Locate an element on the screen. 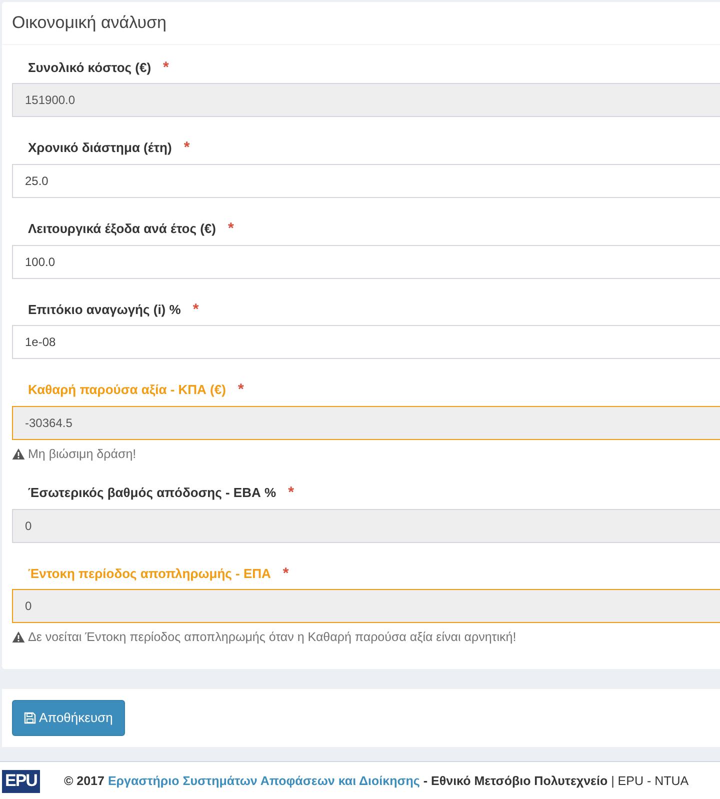 The image size is (720, 799). field-label: Έντοκη περίοδος αποπληρωμής - ΕΠΑ is located at coordinates (149, 574).